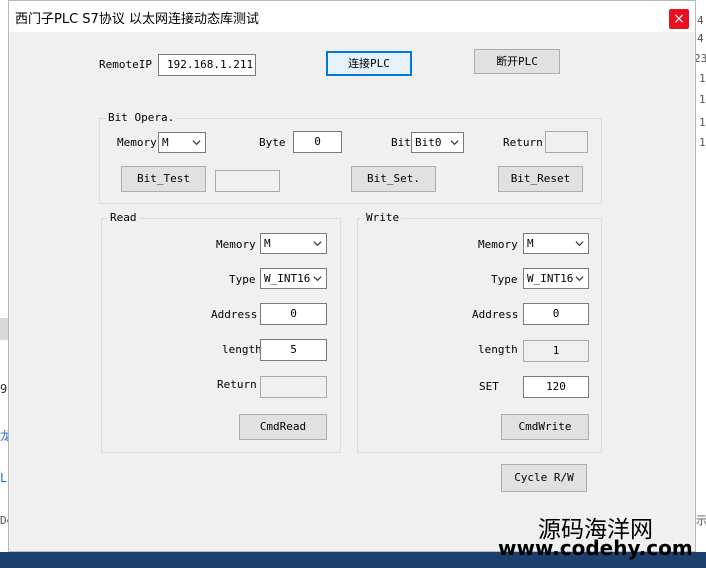 The height and width of the screenshot is (568, 706). I want to click on read-type-label: Type, so click(242, 279).